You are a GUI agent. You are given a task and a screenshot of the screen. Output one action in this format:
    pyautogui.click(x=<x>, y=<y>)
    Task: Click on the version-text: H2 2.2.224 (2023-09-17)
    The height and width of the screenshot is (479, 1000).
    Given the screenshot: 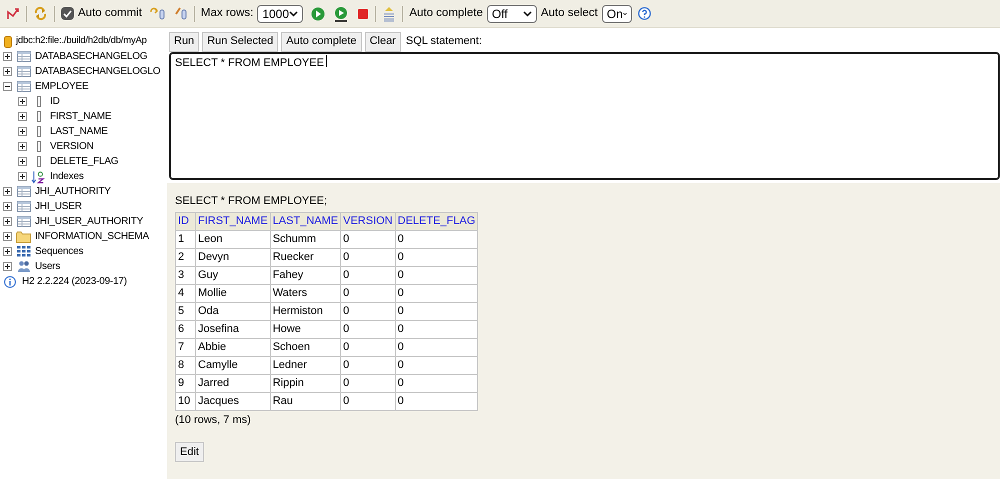 What is the action you would take?
    pyautogui.click(x=74, y=282)
    